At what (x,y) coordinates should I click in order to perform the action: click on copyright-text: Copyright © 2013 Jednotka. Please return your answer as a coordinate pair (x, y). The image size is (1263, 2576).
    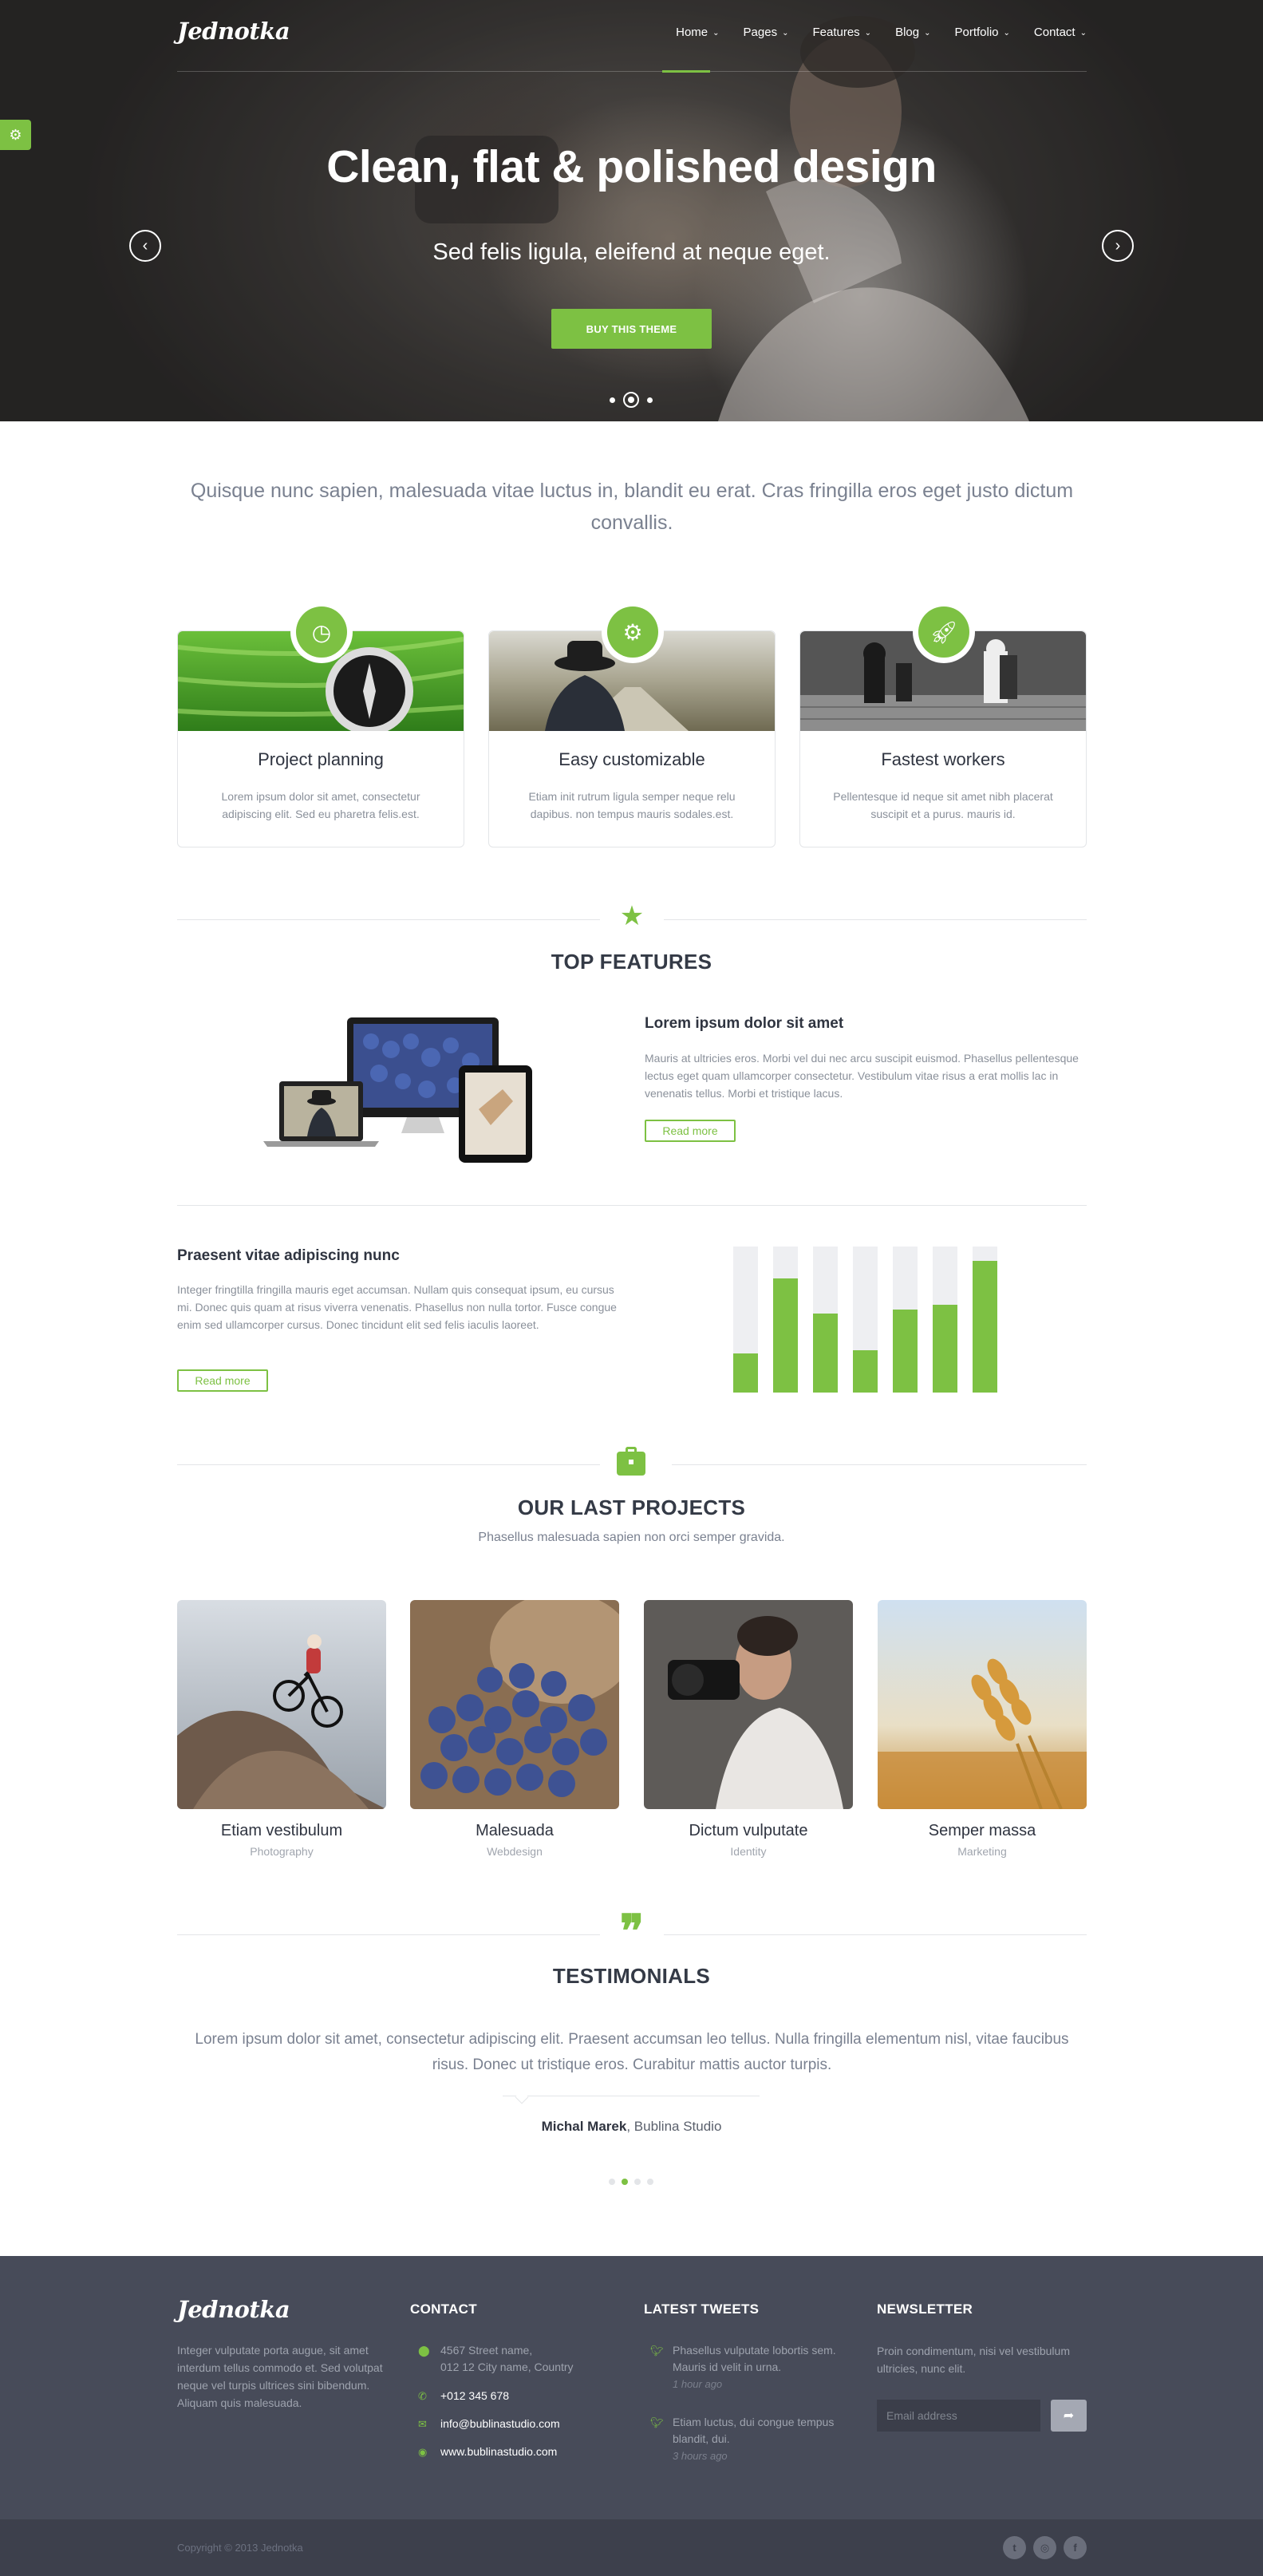
    Looking at the image, I should click on (240, 2548).